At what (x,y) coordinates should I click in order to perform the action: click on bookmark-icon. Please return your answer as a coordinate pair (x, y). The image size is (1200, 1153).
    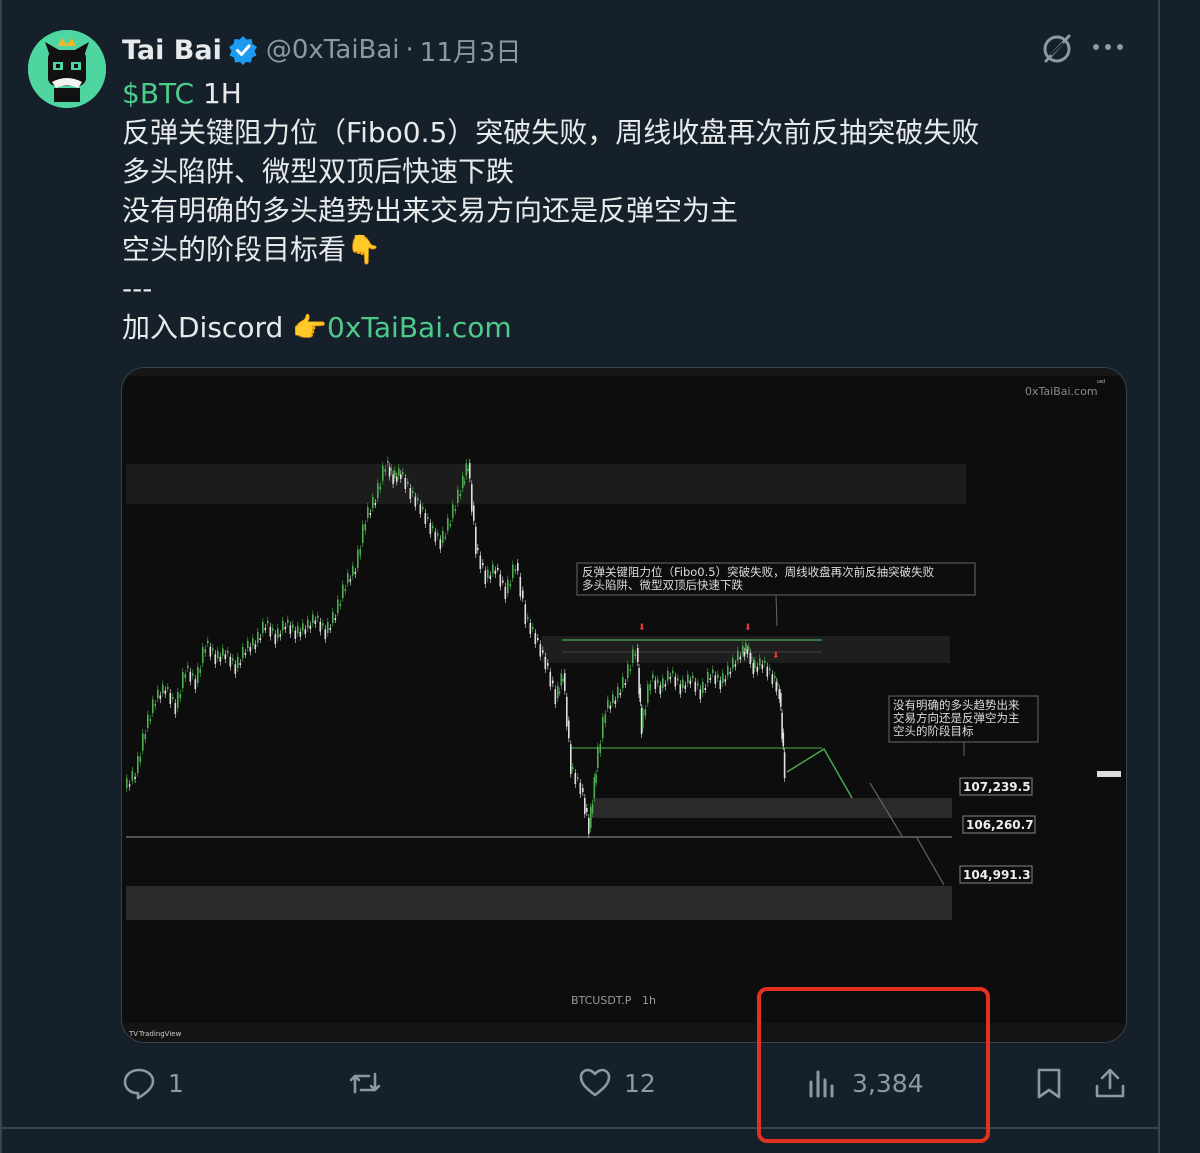
    Looking at the image, I should click on (1049, 1083).